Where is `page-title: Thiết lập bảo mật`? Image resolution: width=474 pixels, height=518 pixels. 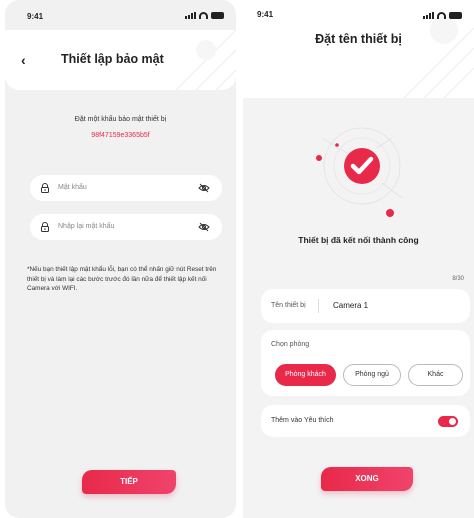 page-title: Thiết lập bảo mật is located at coordinates (112, 59).